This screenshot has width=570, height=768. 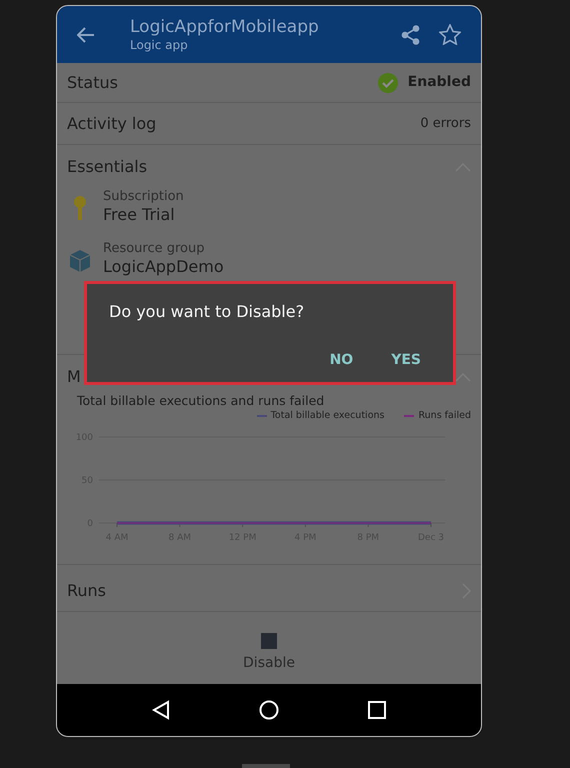 What do you see at coordinates (327, 416) in the screenshot?
I see `legend-label: Total billable executions` at bounding box center [327, 416].